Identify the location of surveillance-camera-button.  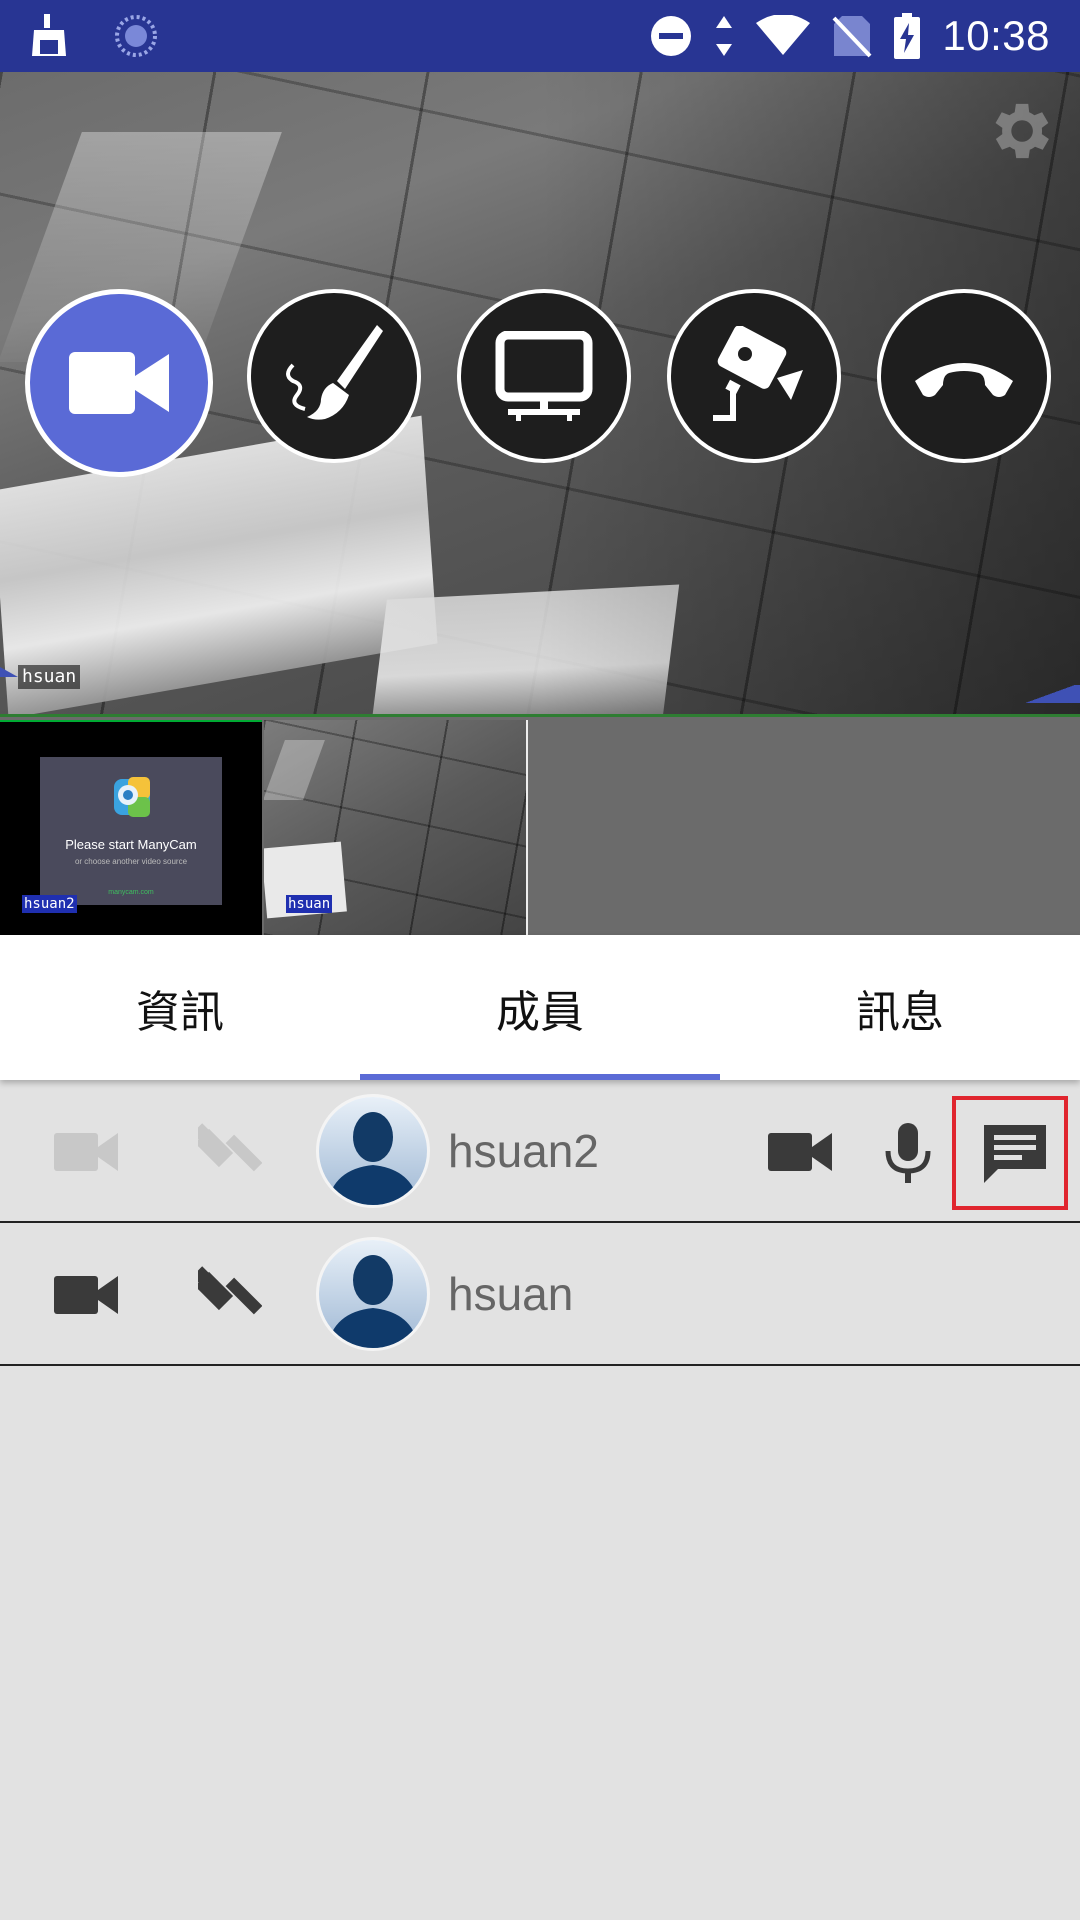
(754, 376).